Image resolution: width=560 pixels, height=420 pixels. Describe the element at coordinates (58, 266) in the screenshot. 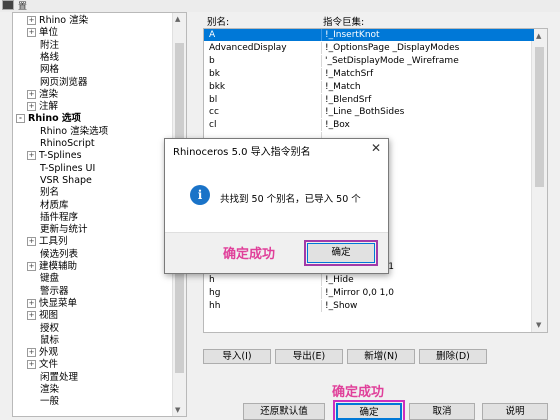

I see `tree-item-label: 建模辅助` at that location.